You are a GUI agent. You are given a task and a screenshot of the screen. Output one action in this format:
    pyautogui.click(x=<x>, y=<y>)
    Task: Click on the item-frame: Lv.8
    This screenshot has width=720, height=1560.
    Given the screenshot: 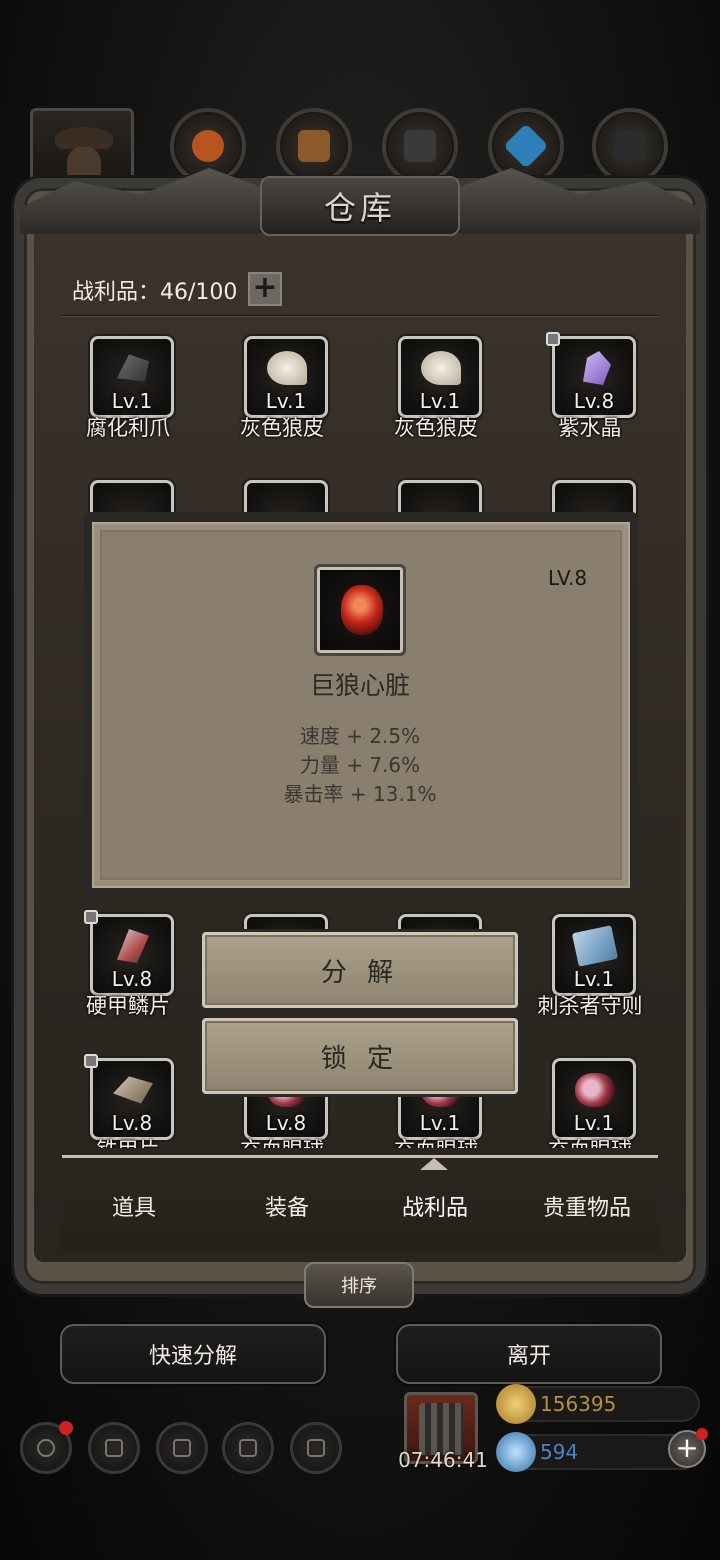 What is the action you would take?
    pyautogui.click(x=132, y=1099)
    